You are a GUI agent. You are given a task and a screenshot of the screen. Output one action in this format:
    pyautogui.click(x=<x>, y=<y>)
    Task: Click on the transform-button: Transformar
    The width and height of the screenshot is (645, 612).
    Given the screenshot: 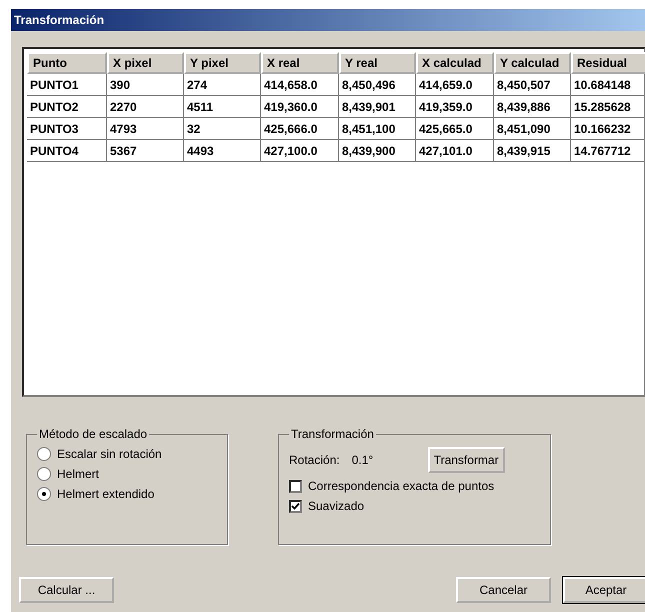 What is the action you would take?
    pyautogui.click(x=466, y=460)
    